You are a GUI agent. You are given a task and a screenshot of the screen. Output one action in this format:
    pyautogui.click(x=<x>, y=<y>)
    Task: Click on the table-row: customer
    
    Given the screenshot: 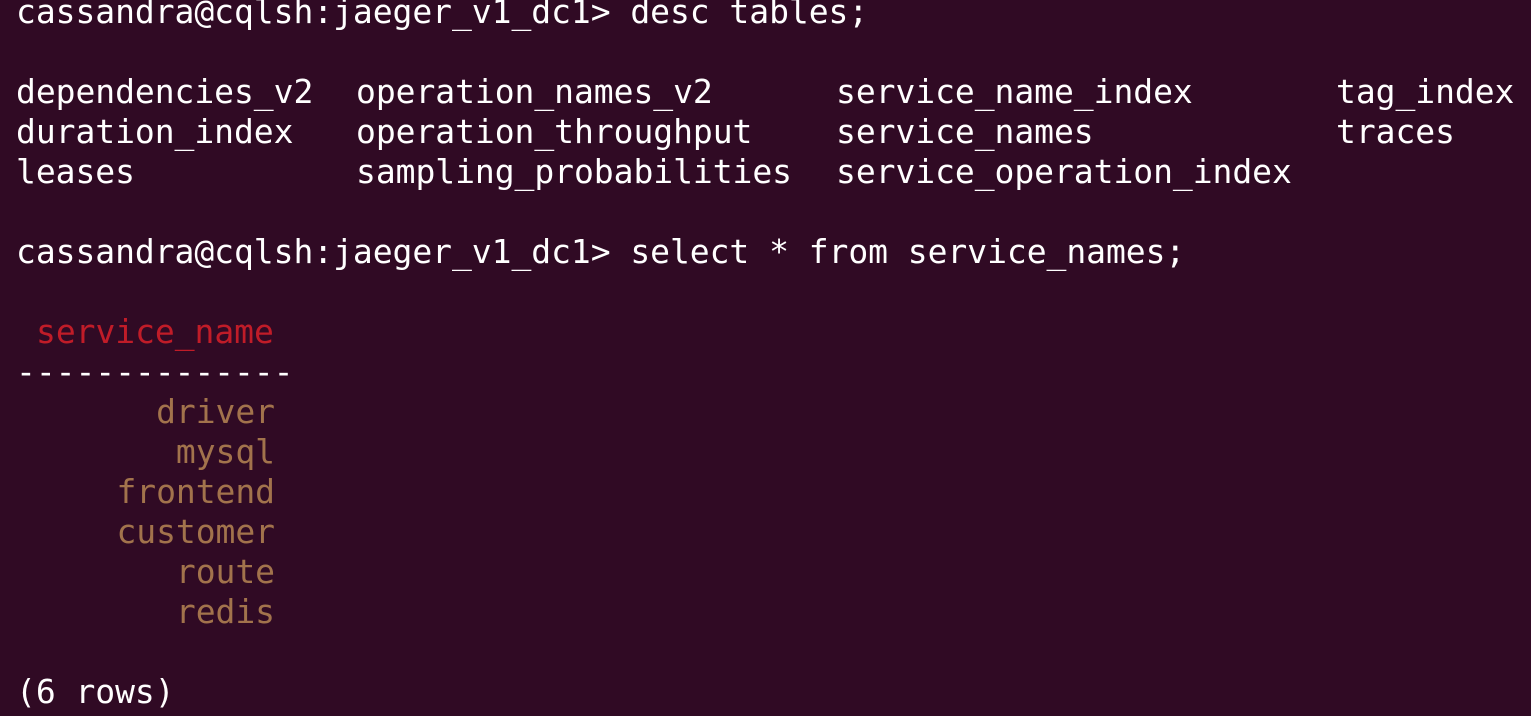 What is the action you would take?
    pyautogui.click(x=195, y=531)
    